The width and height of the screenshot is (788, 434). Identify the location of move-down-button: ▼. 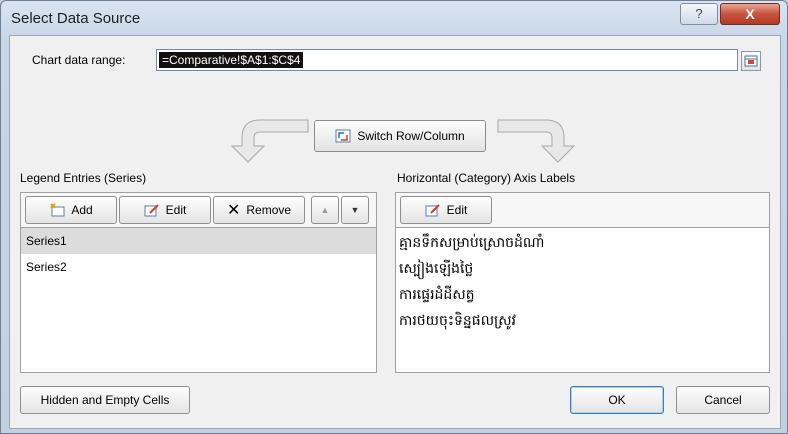
(355, 210).